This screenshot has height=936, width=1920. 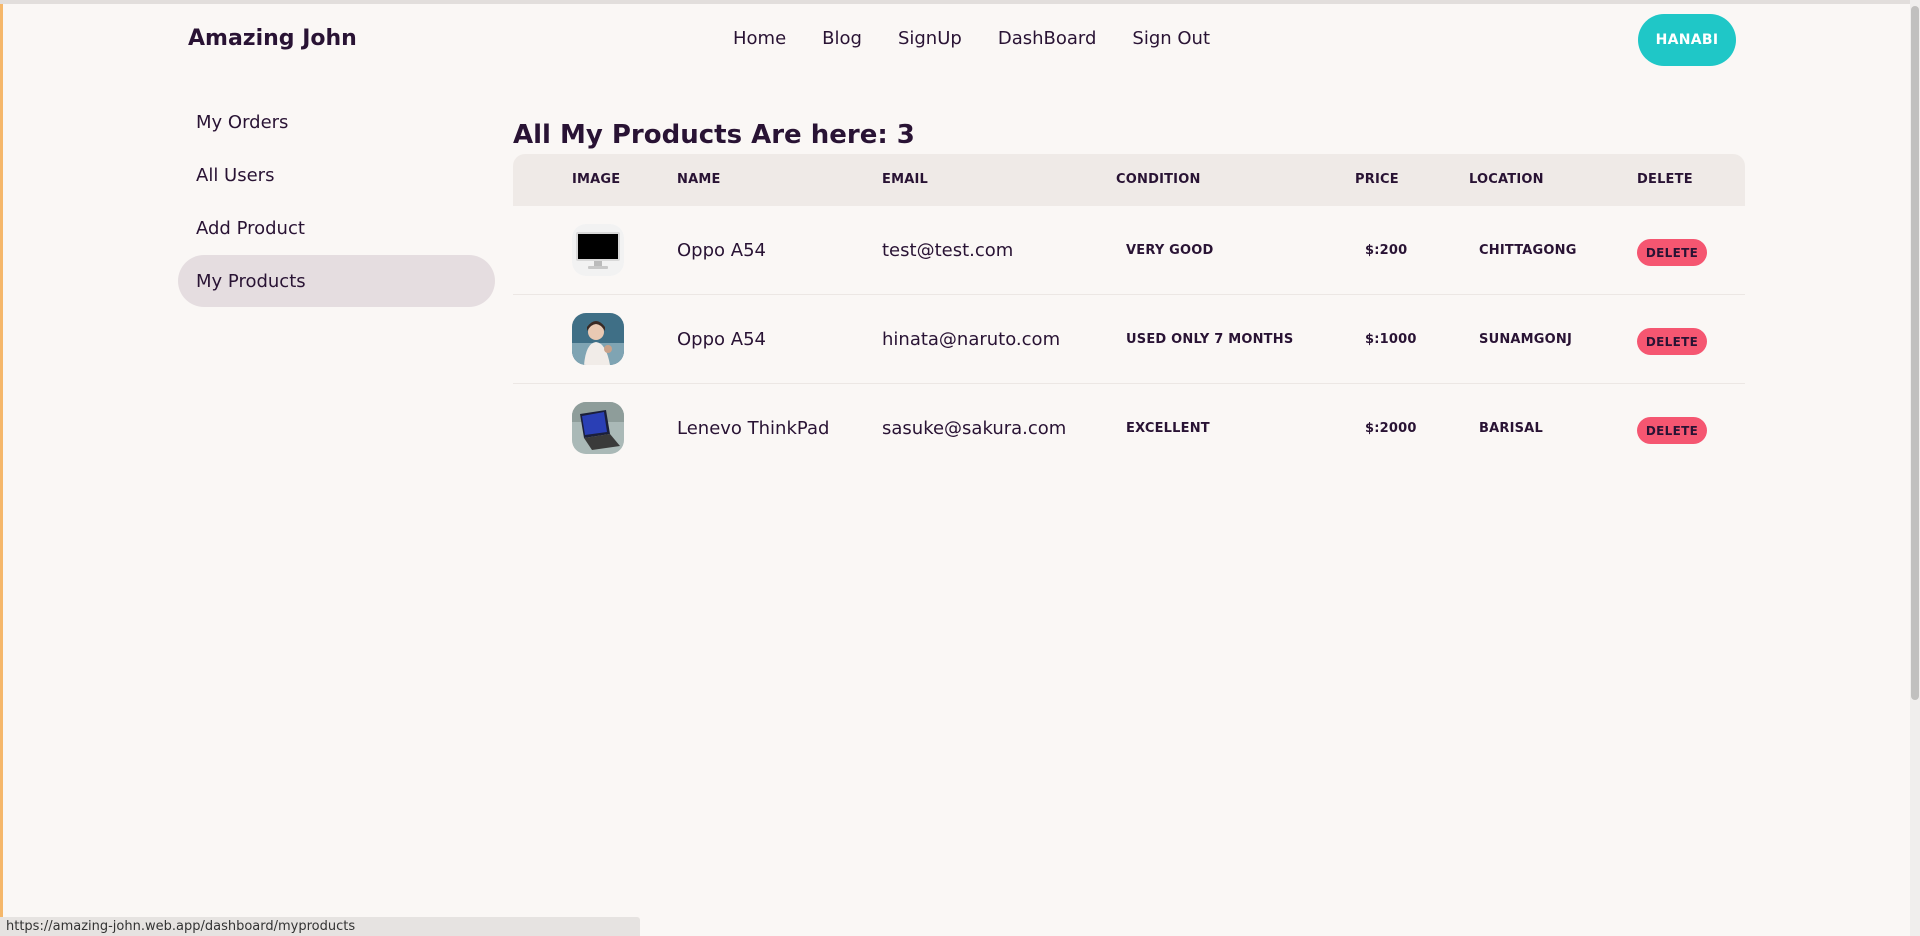 What do you see at coordinates (1210, 339) in the screenshot?
I see `product-condition: USED ONLY 7 MONTHS` at bounding box center [1210, 339].